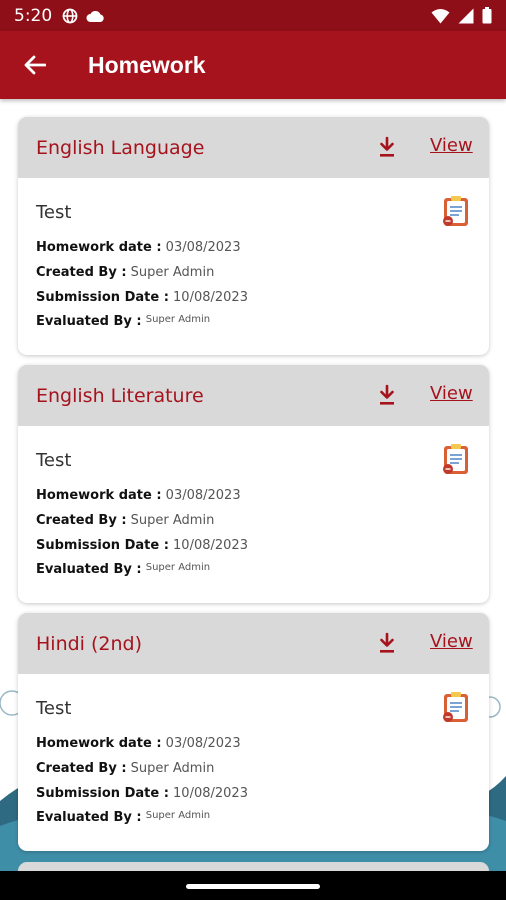 Image resolution: width=506 pixels, height=900 pixels. I want to click on back-button, so click(35, 65).